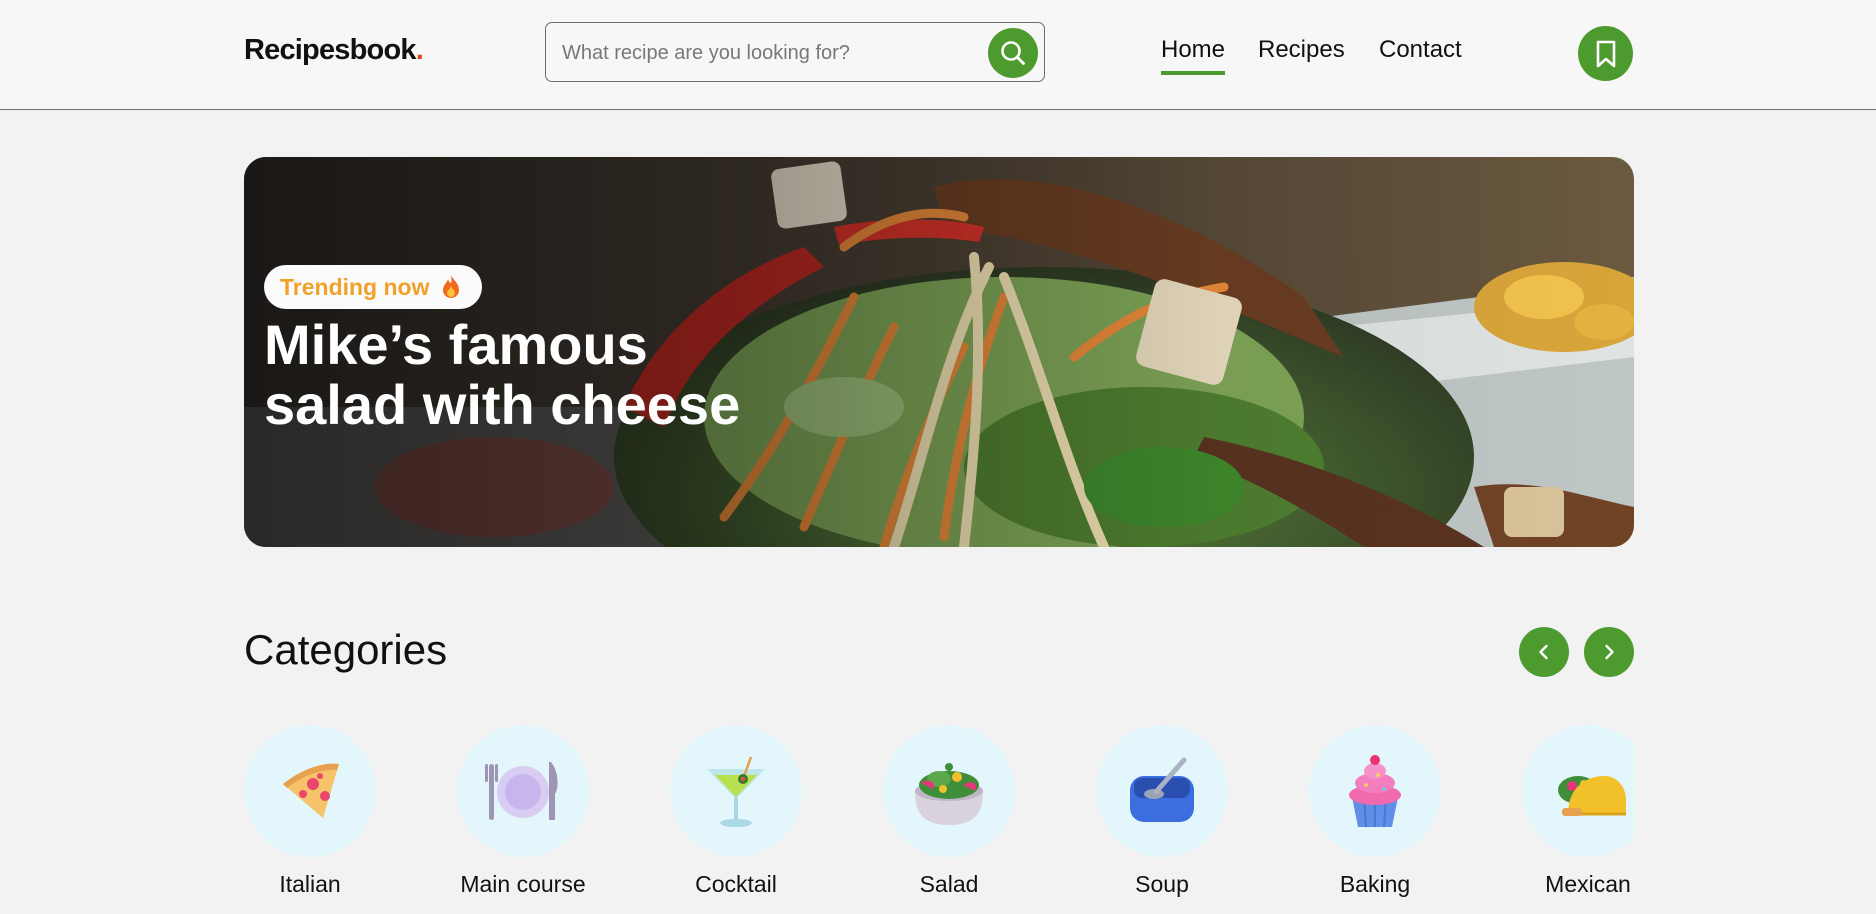  Describe the element at coordinates (450, 286) in the screenshot. I see `fire-icon` at that location.